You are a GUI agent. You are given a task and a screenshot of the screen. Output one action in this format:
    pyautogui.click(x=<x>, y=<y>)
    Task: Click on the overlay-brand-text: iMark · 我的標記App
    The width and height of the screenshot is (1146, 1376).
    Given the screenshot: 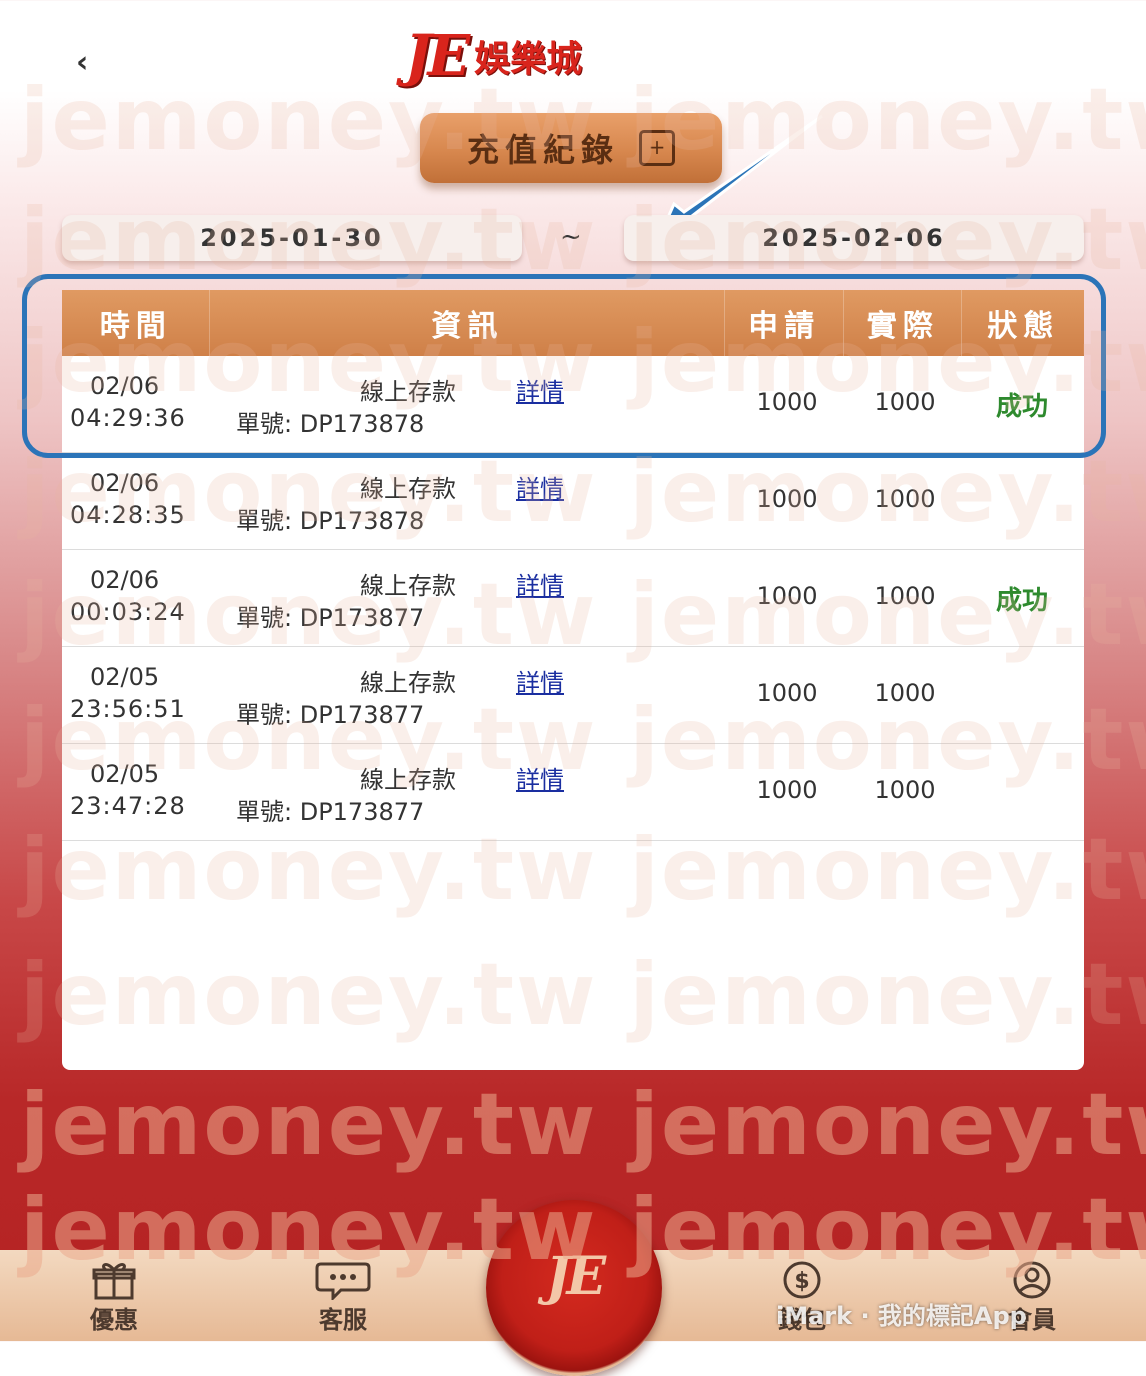 What is the action you would take?
    pyautogui.click(x=901, y=1316)
    